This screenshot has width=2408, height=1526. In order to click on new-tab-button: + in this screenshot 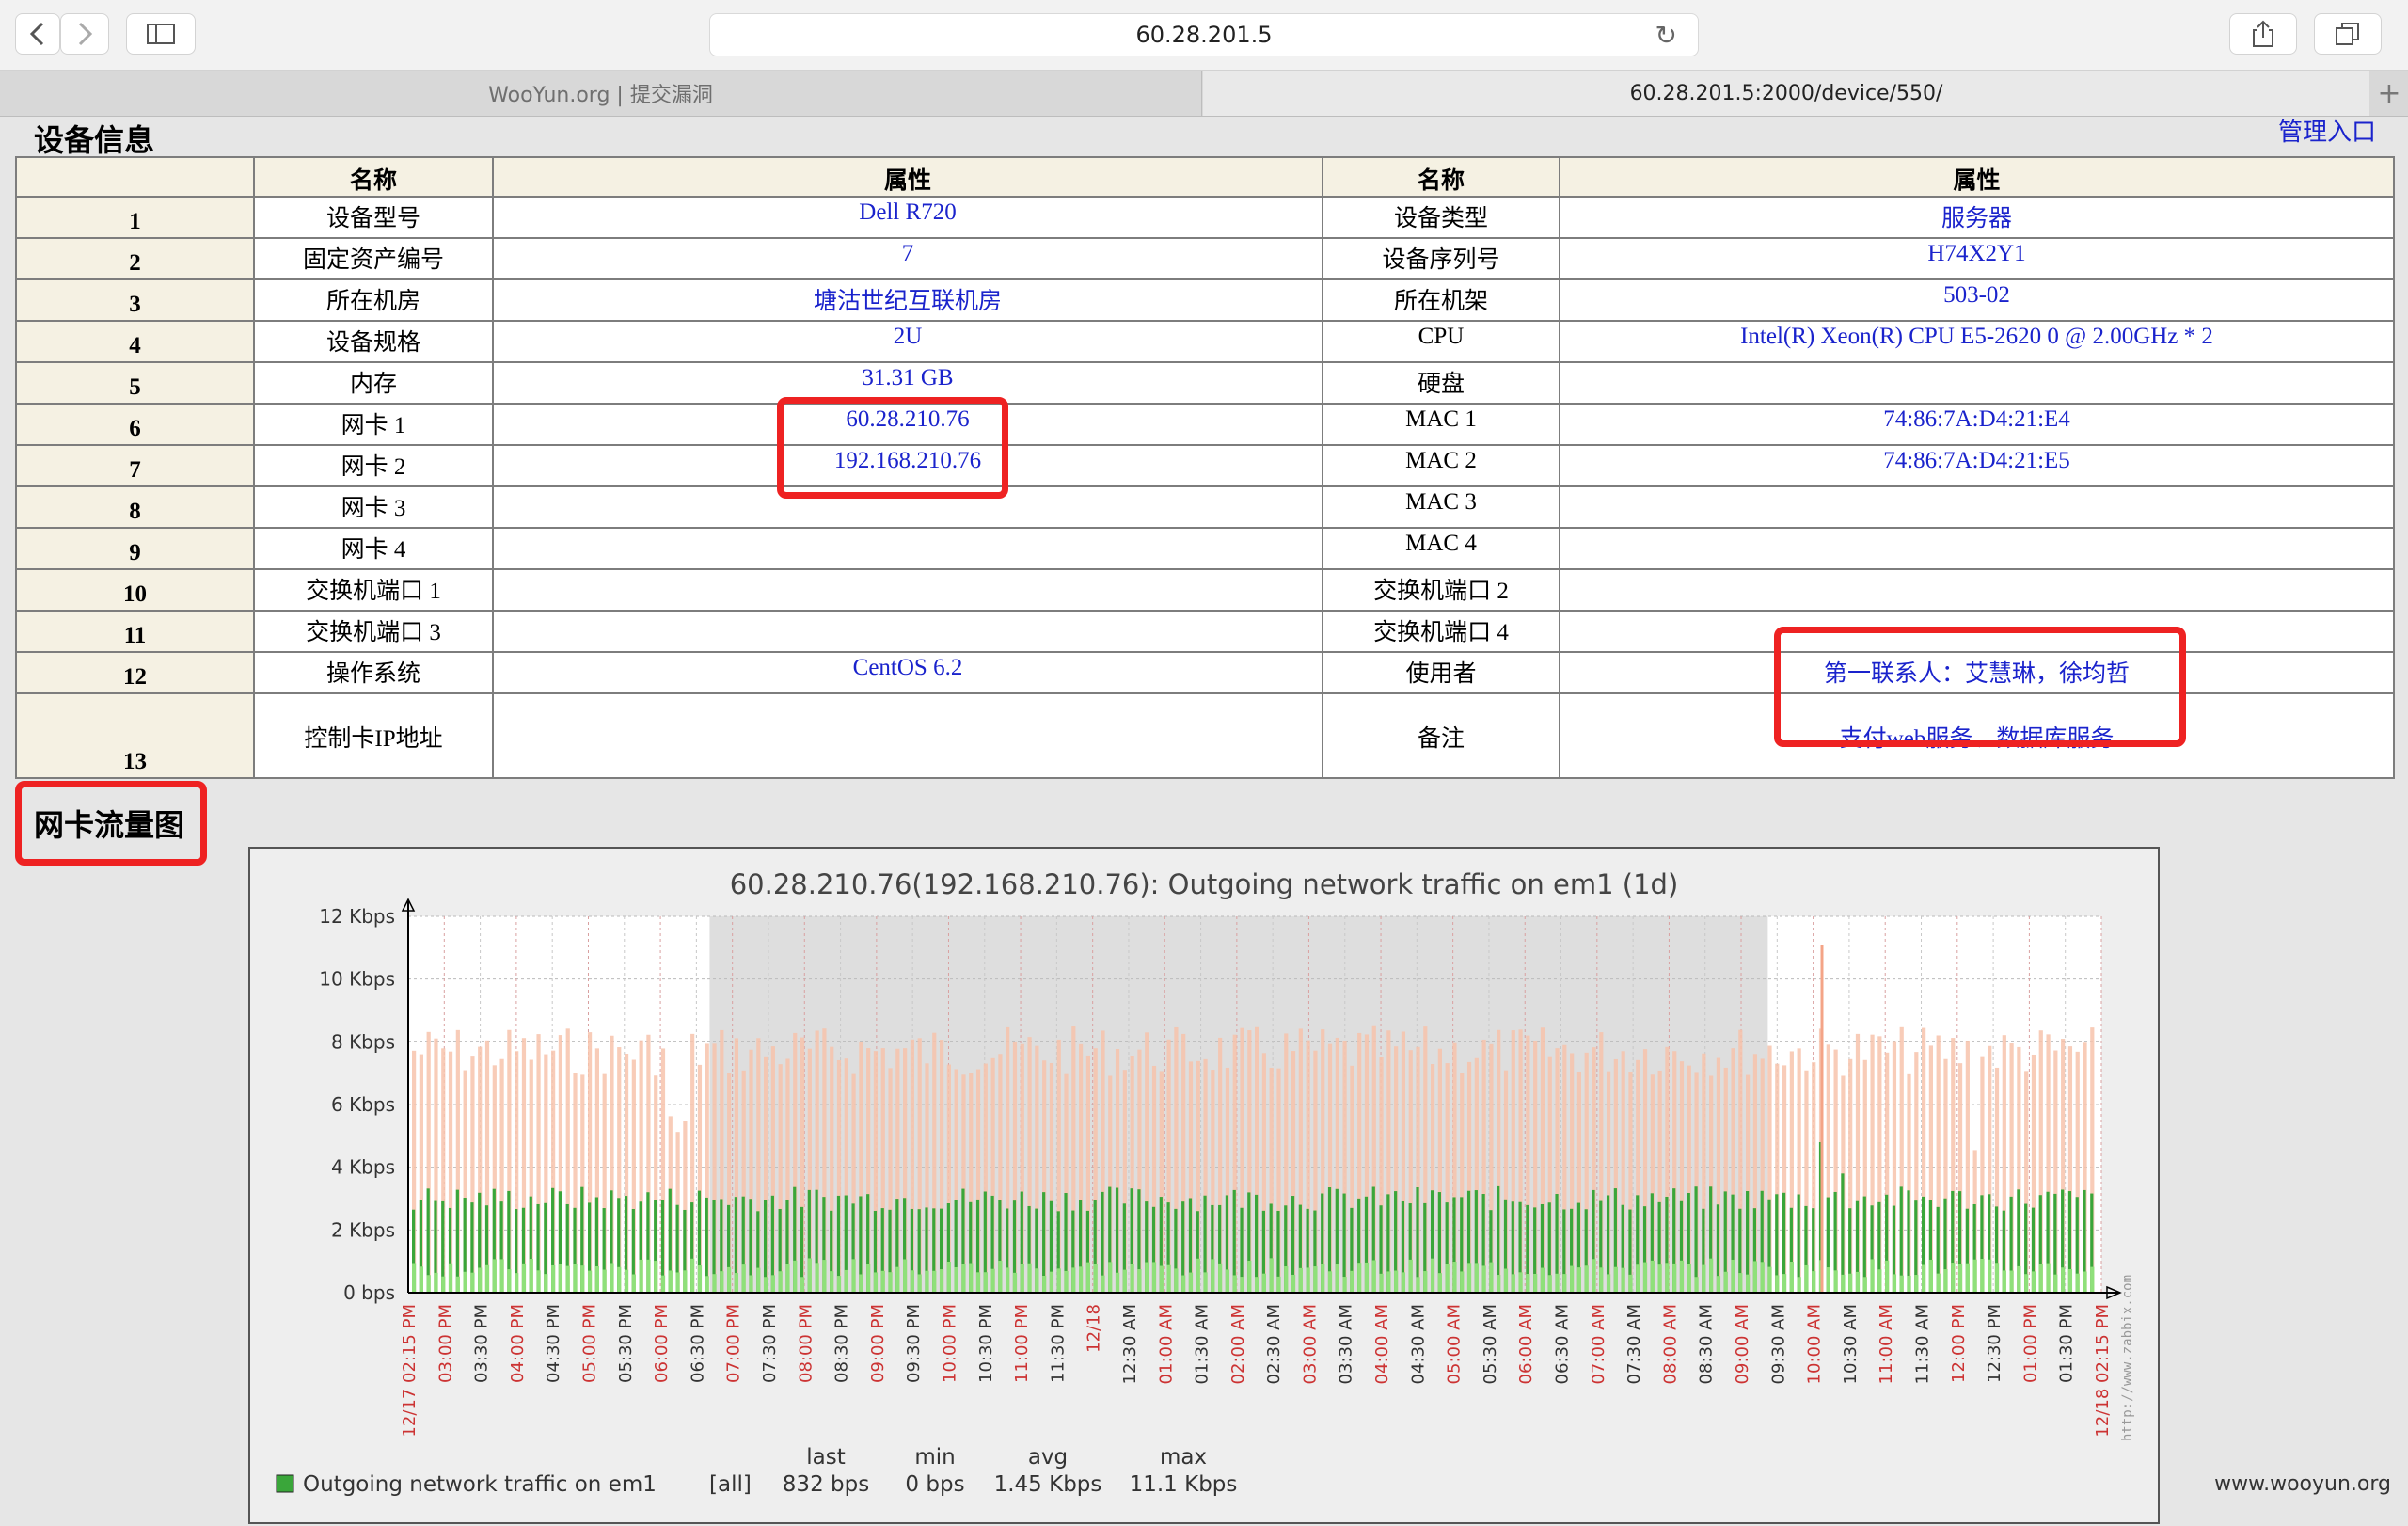, I will do `click(2389, 93)`.